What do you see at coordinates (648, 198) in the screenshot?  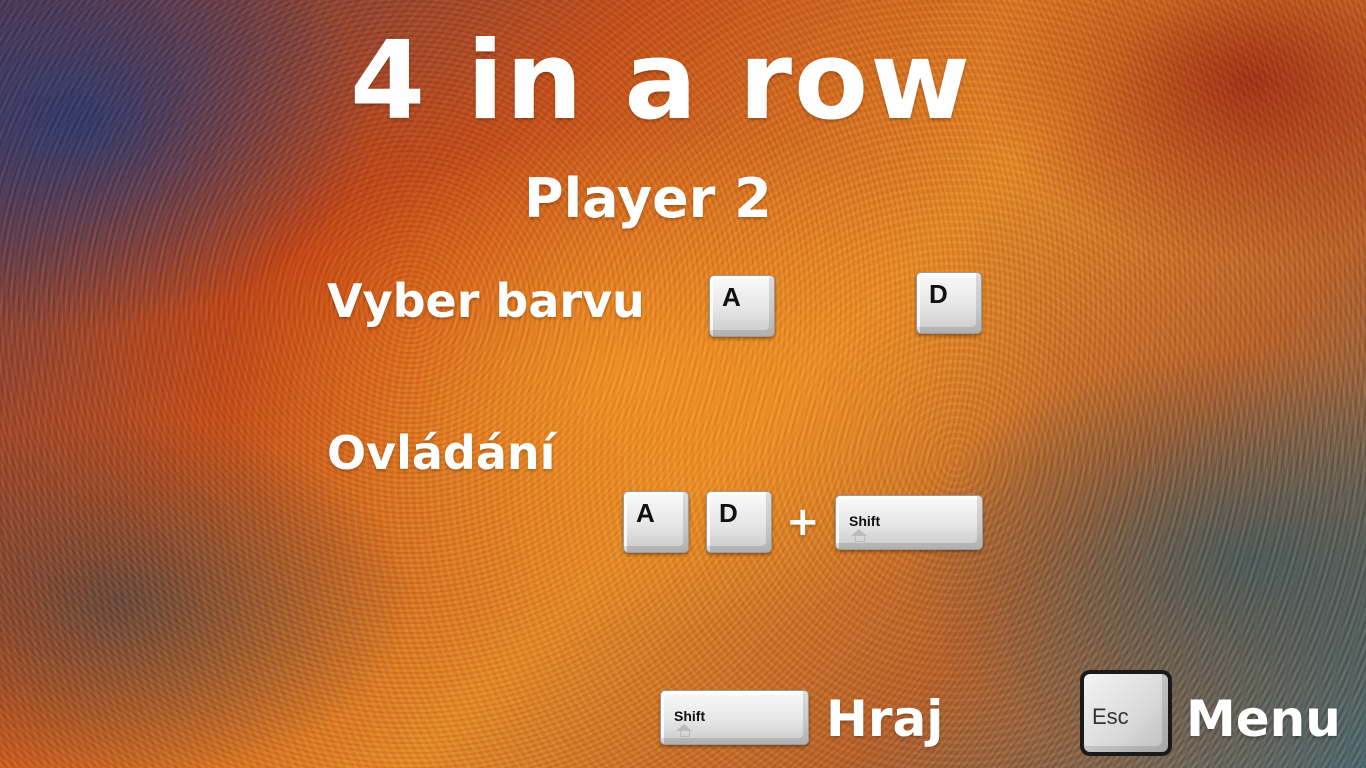 I see `player-heading: Player 2` at bounding box center [648, 198].